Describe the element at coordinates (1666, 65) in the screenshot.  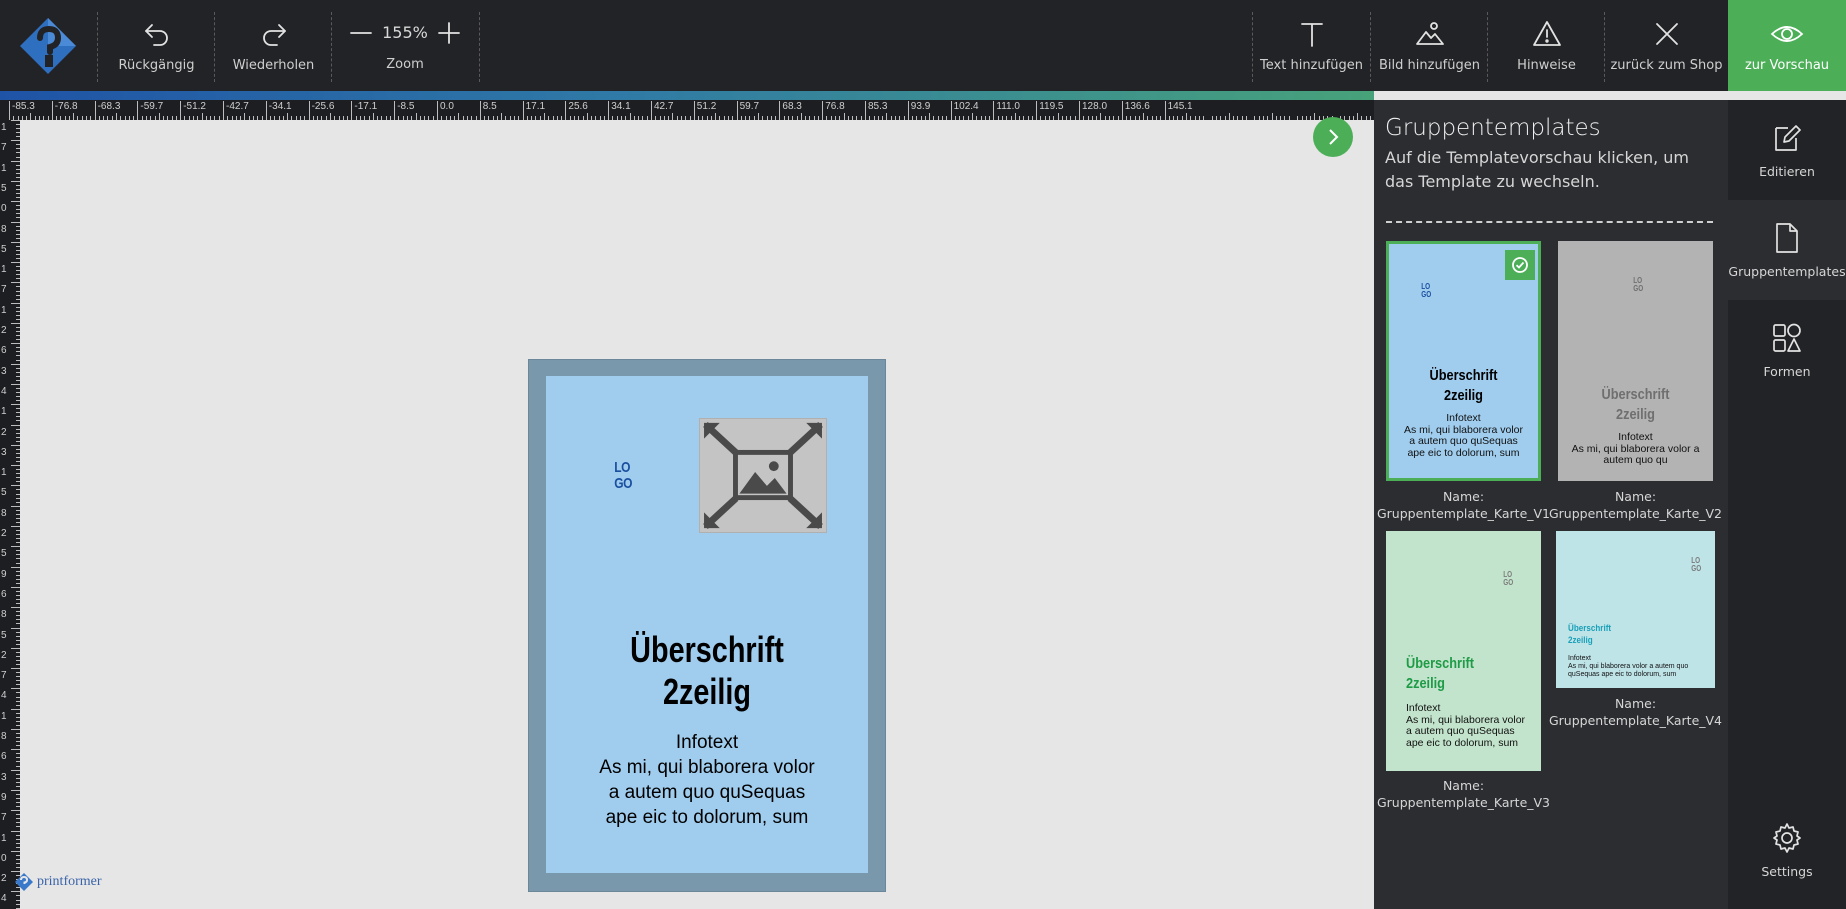
I see `back-to-shop-label: zurück zum Shop` at that location.